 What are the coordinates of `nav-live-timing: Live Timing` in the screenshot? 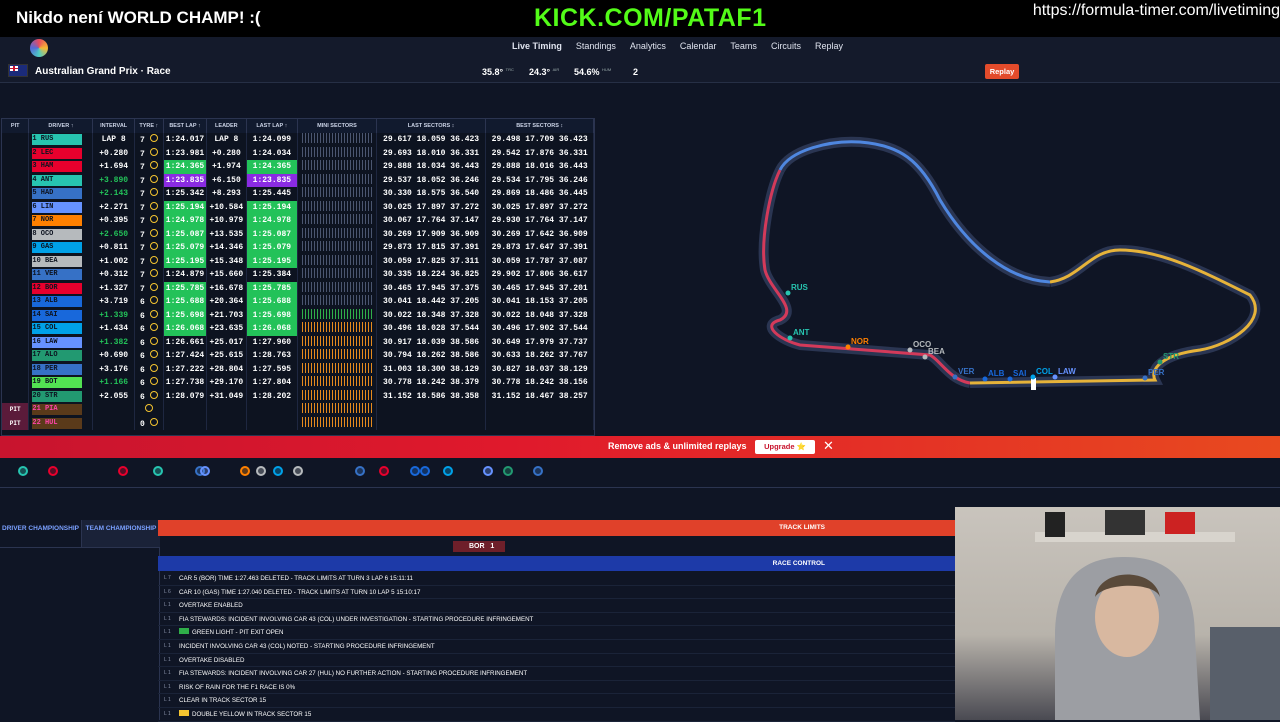 It's located at (537, 46).